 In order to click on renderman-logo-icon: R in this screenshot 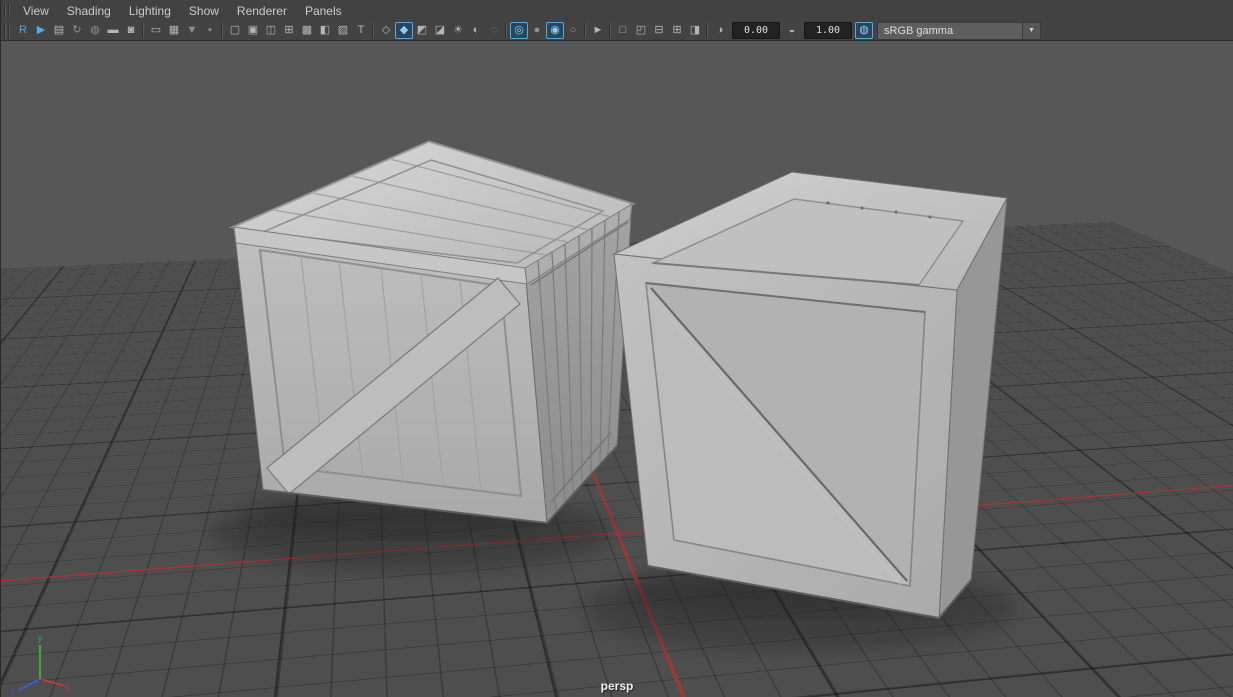, I will do `click(23, 30)`.